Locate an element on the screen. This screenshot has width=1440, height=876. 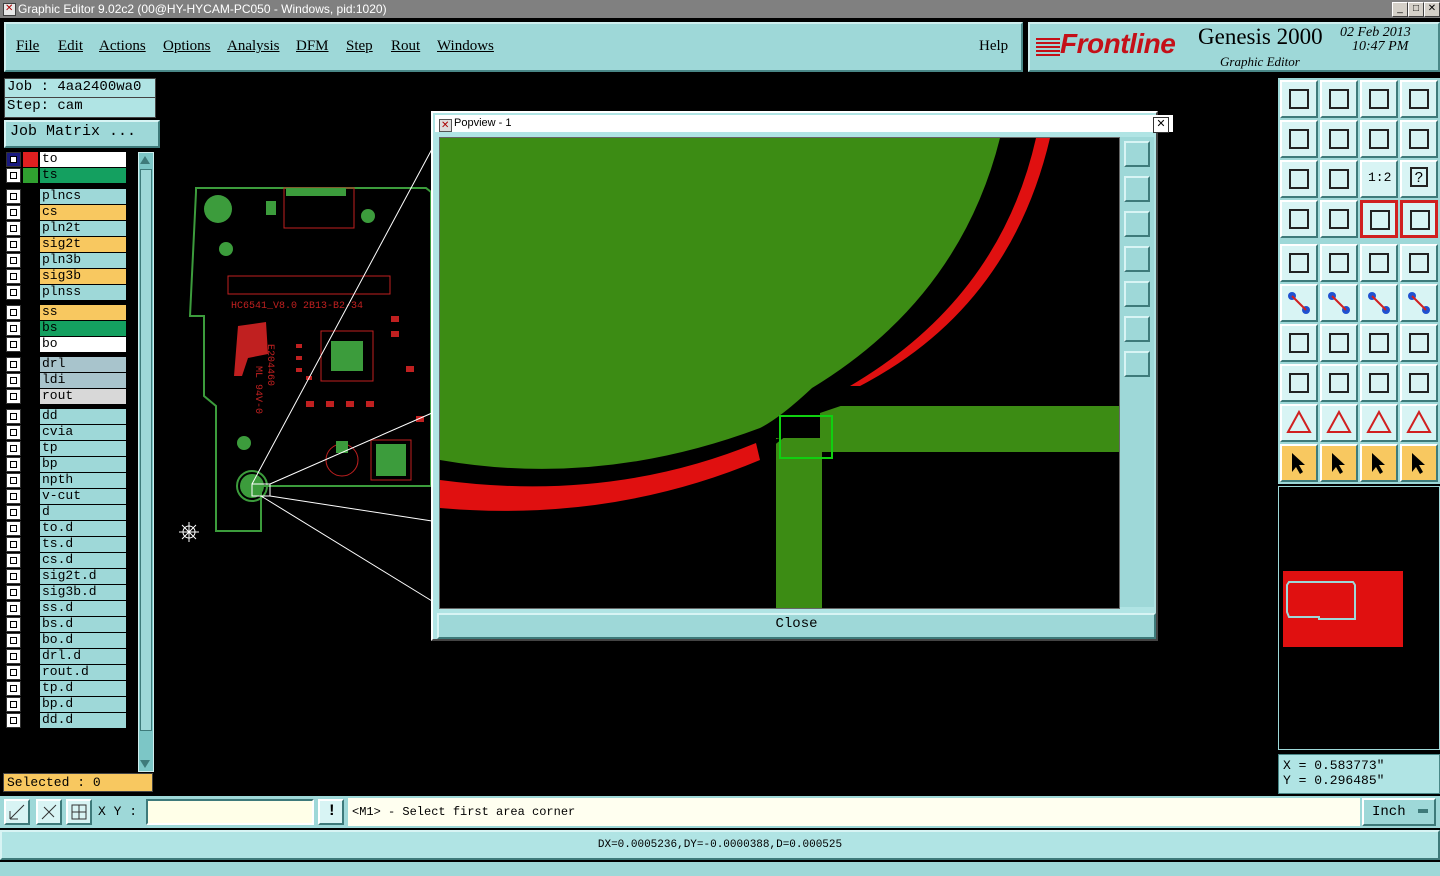
scroll-down-icon is located at coordinates (145, 764).